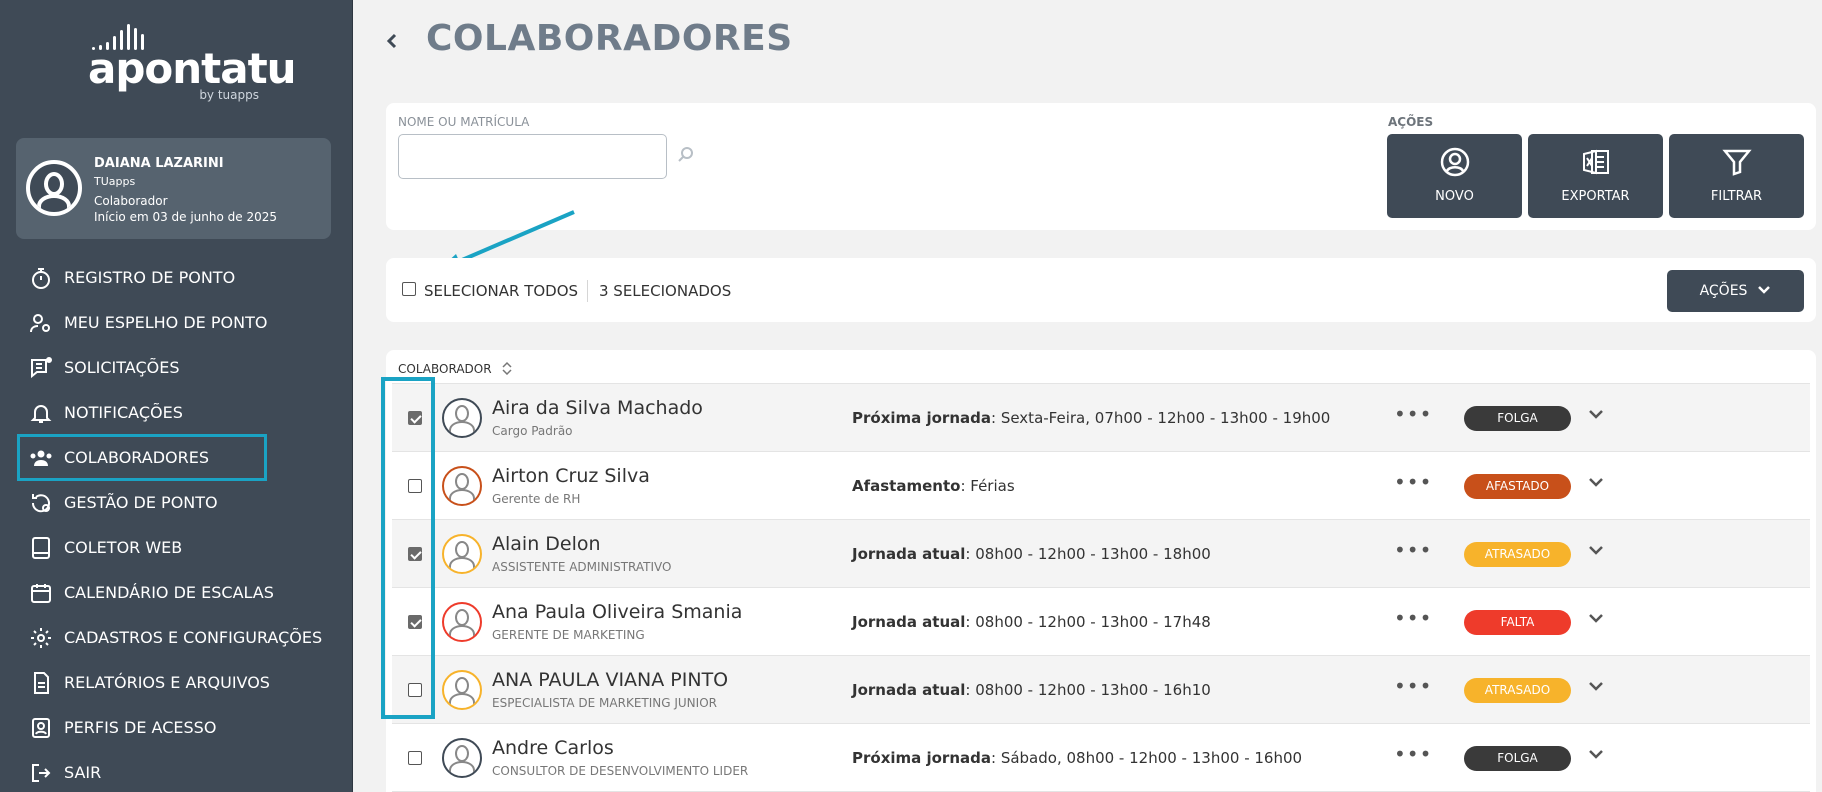 This screenshot has height=792, width=1822. What do you see at coordinates (617, 612) in the screenshot?
I see `collaborator-name: Ana Paula Oliveira Smania` at bounding box center [617, 612].